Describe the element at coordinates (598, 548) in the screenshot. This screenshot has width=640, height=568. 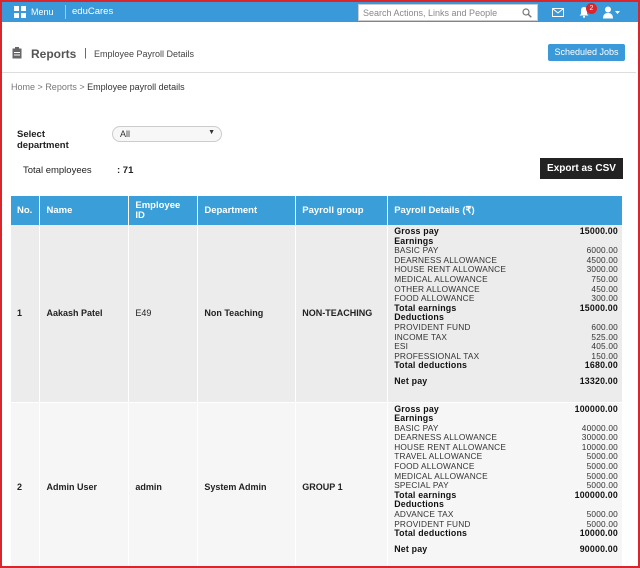
I see `payroll-line-value: 90000.00` at that location.